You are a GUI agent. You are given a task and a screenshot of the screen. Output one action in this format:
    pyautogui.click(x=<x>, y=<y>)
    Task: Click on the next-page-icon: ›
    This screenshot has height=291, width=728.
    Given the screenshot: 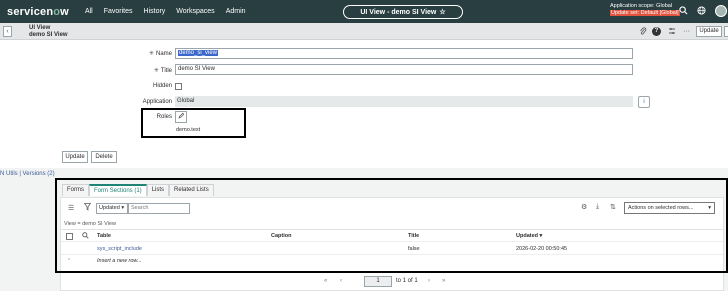 What is the action you would take?
    pyautogui.click(x=429, y=281)
    